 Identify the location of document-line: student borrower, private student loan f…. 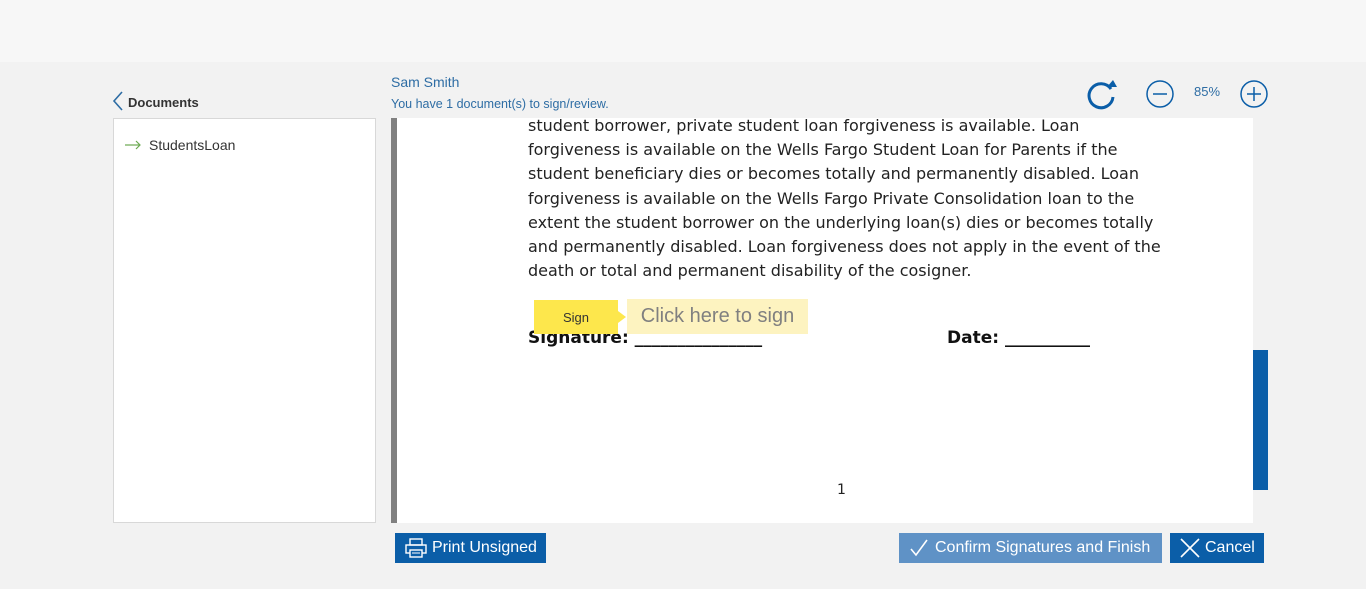
(804, 126).